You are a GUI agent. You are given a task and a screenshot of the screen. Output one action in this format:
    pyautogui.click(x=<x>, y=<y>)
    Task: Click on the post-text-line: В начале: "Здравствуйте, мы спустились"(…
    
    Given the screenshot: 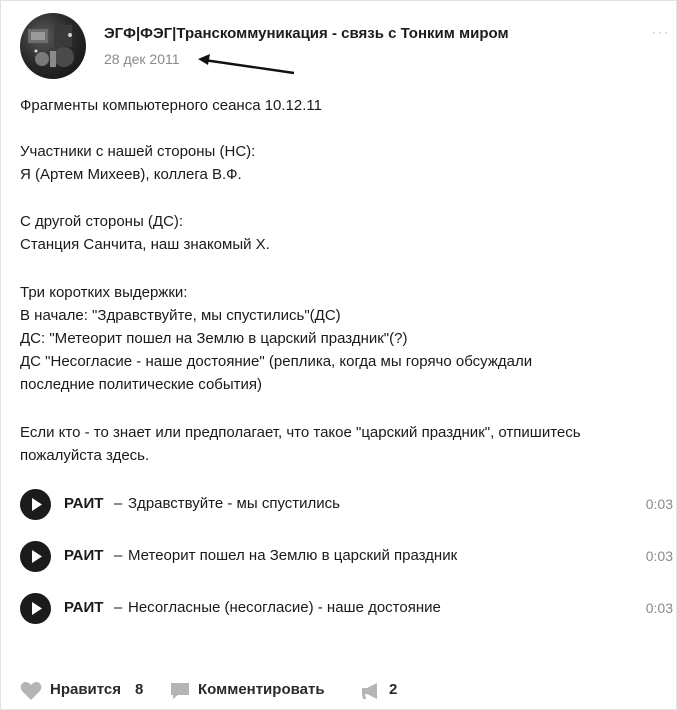 What is the action you would take?
    pyautogui.click(x=180, y=315)
    